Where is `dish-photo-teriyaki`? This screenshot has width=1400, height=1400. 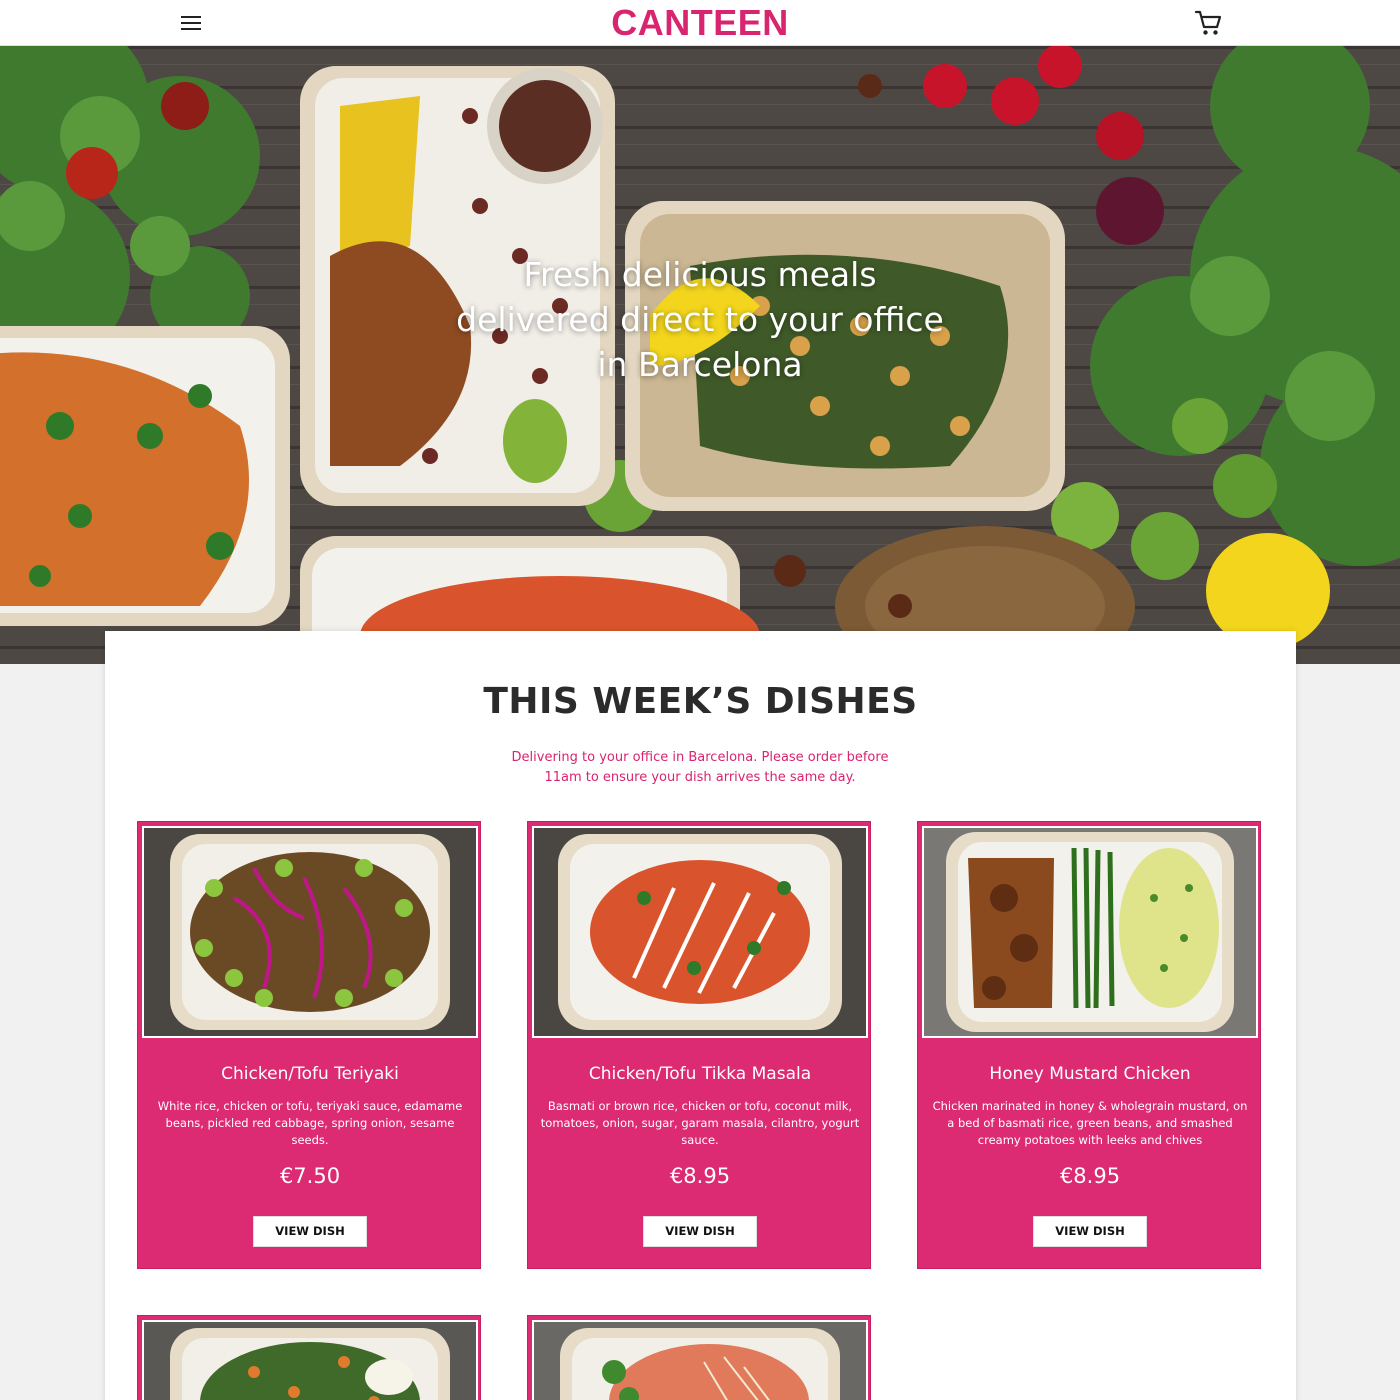
dish-photo-teriyaki is located at coordinates (310, 932).